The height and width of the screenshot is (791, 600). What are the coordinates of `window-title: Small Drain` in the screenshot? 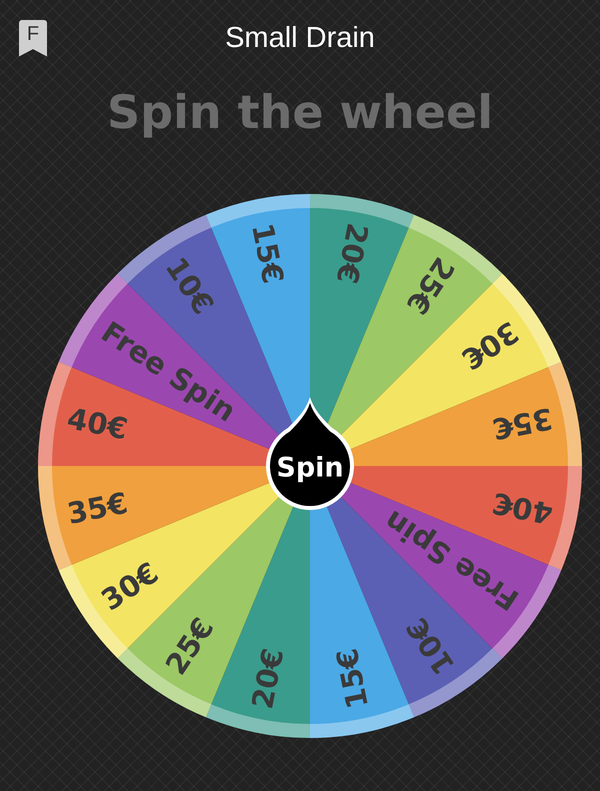 It's located at (300, 38).